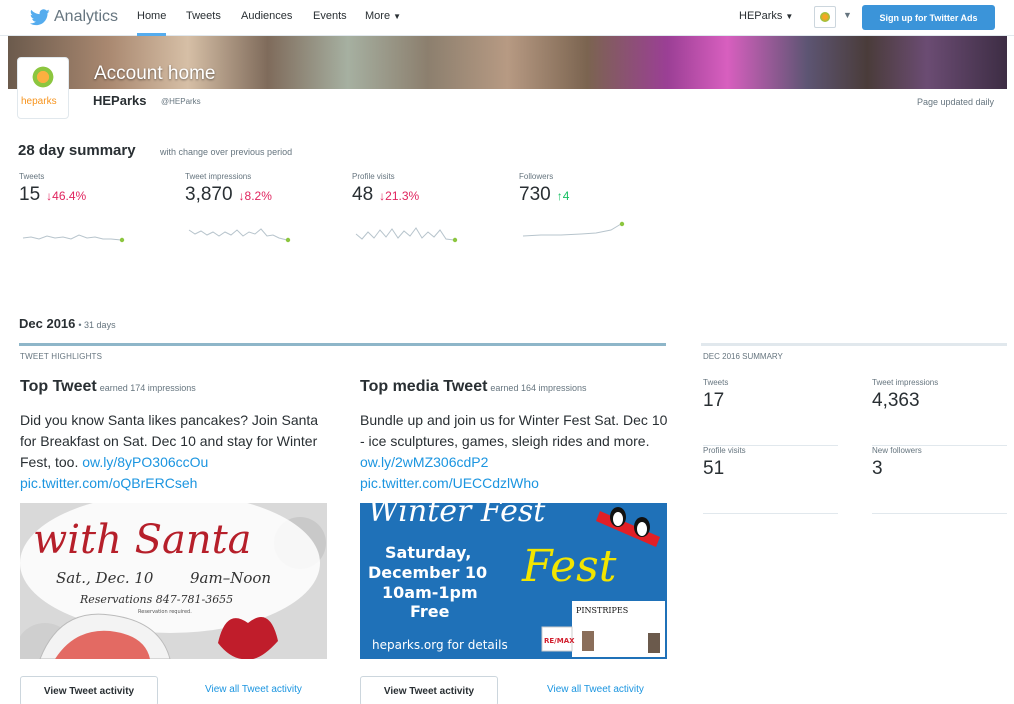 This screenshot has height=704, width=1014. Describe the element at coordinates (97, 325) in the screenshot. I see `month-days: • 31 days` at that location.